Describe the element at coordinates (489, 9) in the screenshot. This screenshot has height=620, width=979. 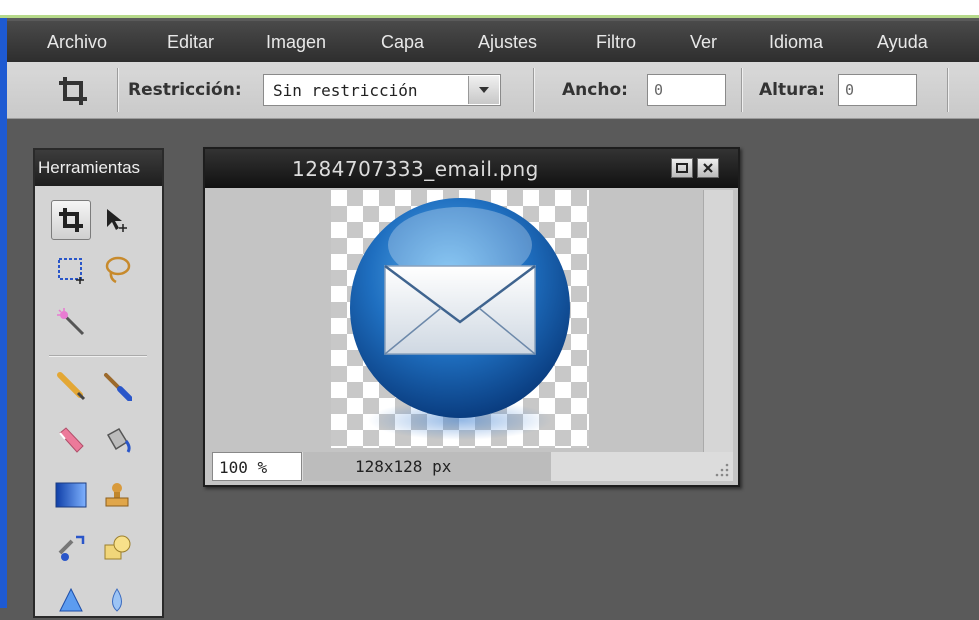
I see `top-accent-bar` at that location.